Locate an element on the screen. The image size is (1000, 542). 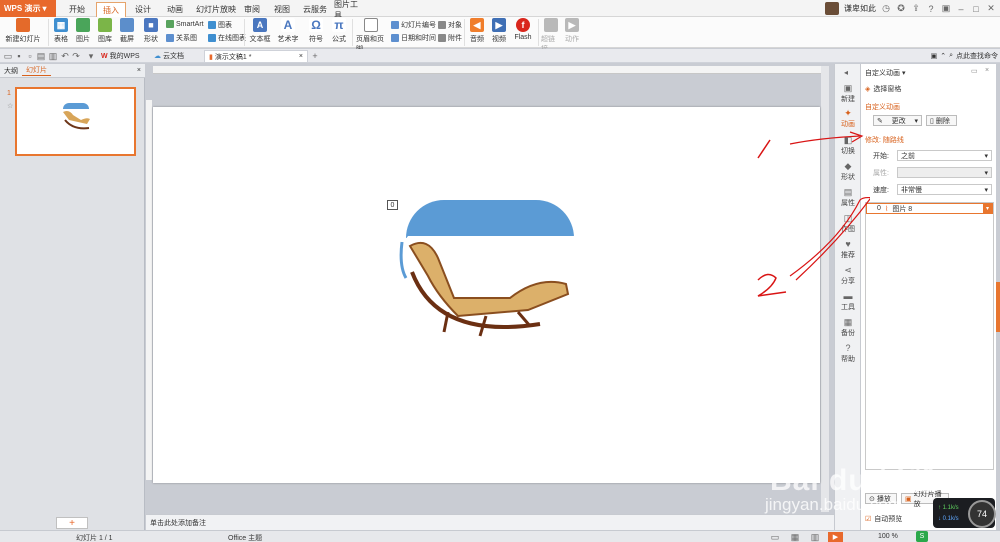
reading-view-icon: ▥ is located at coordinates (815, 537).